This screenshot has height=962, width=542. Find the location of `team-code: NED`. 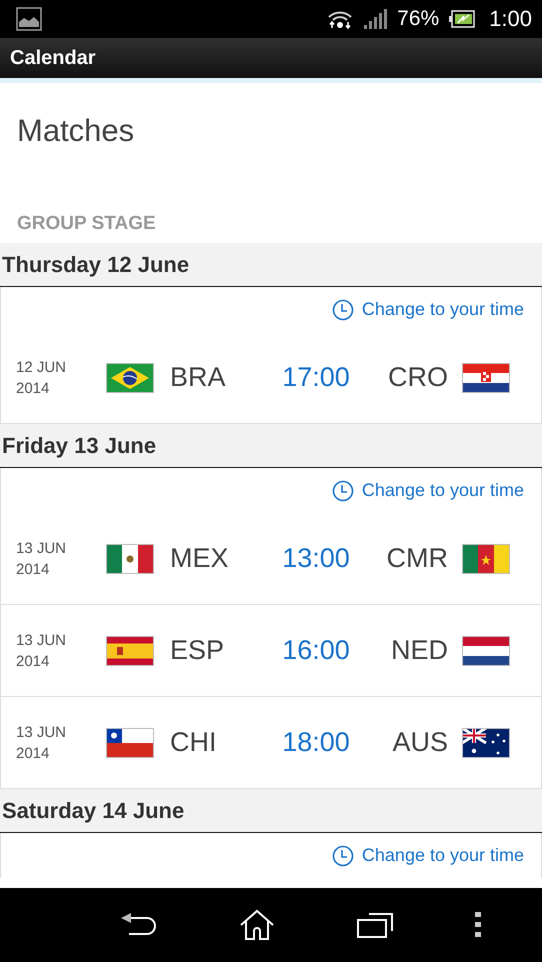

team-code: NED is located at coordinates (419, 650).